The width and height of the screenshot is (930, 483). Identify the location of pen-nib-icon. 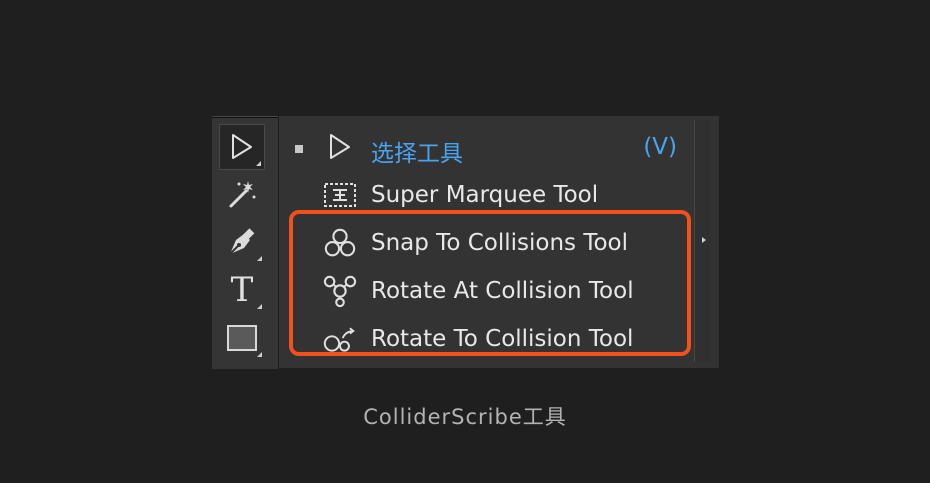
(242, 241).